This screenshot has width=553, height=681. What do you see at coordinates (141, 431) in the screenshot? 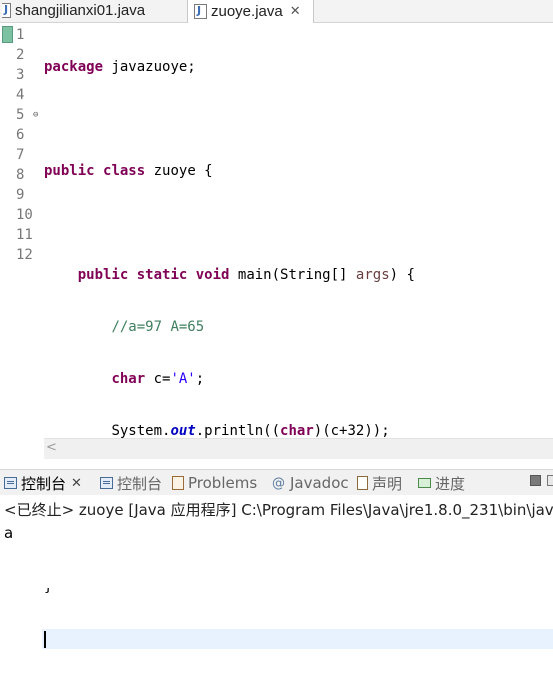
I see `code-token: System.` at bounding box center [141, 431].